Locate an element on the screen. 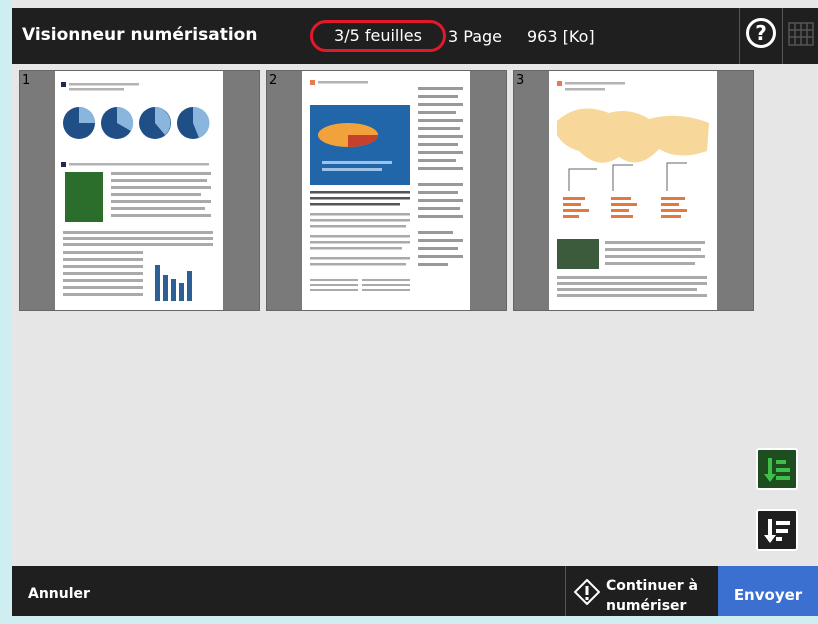  rotate-left-icon is located at coordinates (777, 470).